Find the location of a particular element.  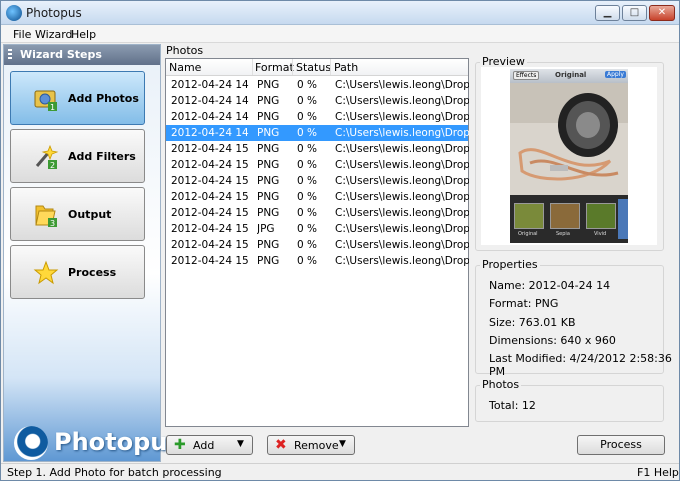

step-label-add-photos: Add Photos is located at coordinates (103, 98).